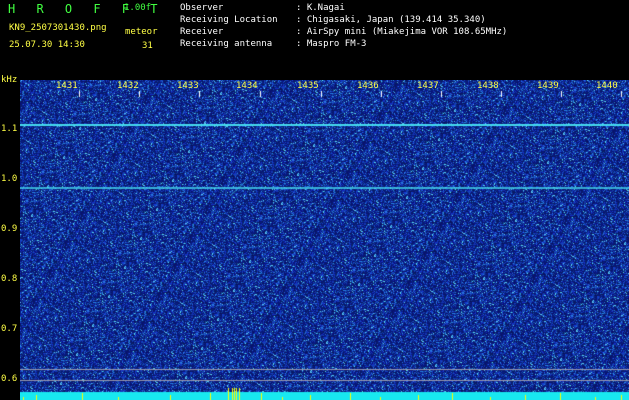 This screenshot has width=629, height=400. Describe the element at coordinates (58, 28) in the screenshot. I see `file-name: KN9_2507301430.png` at that location.